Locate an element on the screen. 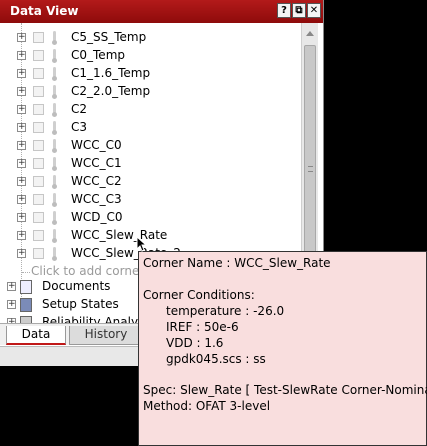 The image size is (427, 446). corner-label: C1_1.6_Temp is located at coordinates (111, 73).